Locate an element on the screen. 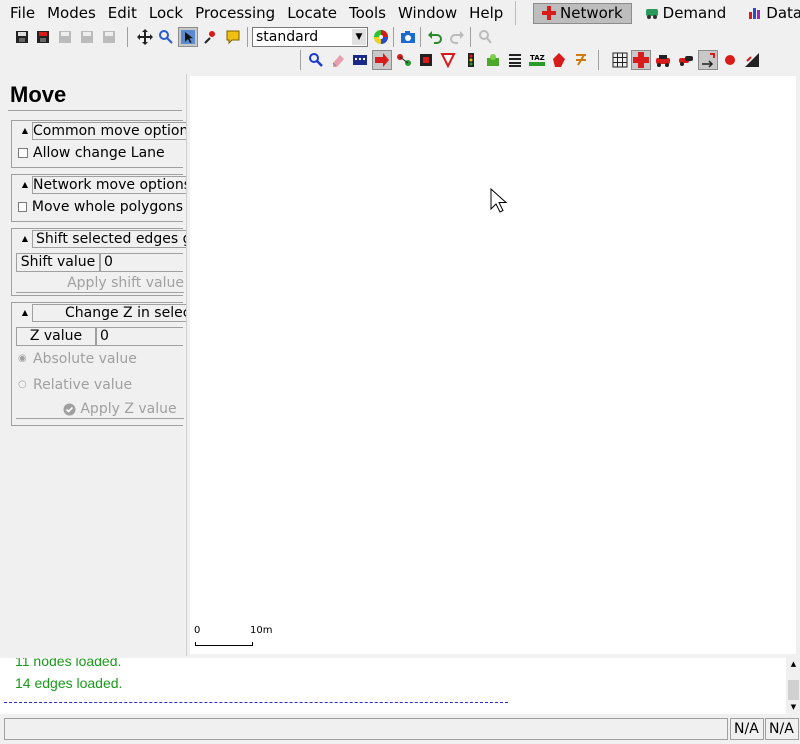  vehicle-collision-icon is located at coordinates (686, 60).